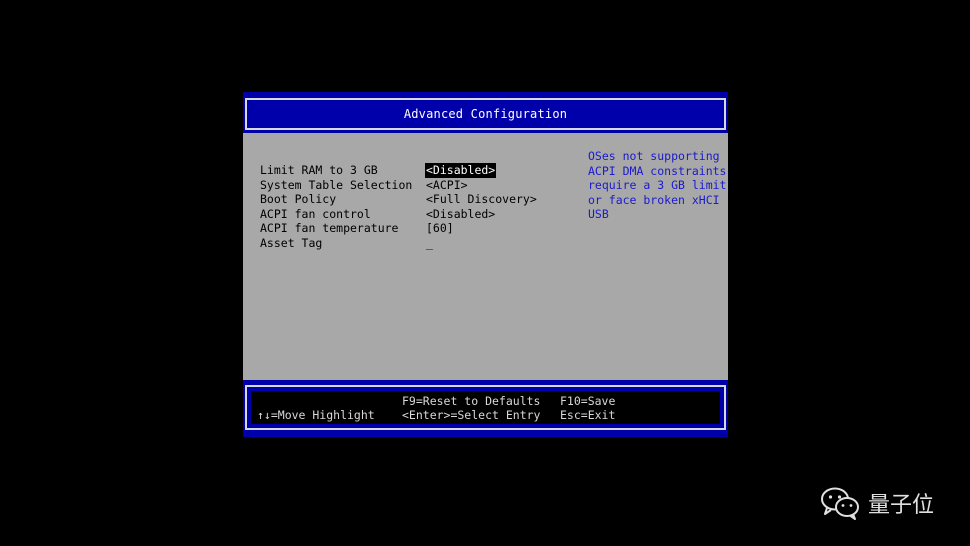 This screenshot has width=970, height=546. I want to click on setting-value: [60], so click(440, 228).